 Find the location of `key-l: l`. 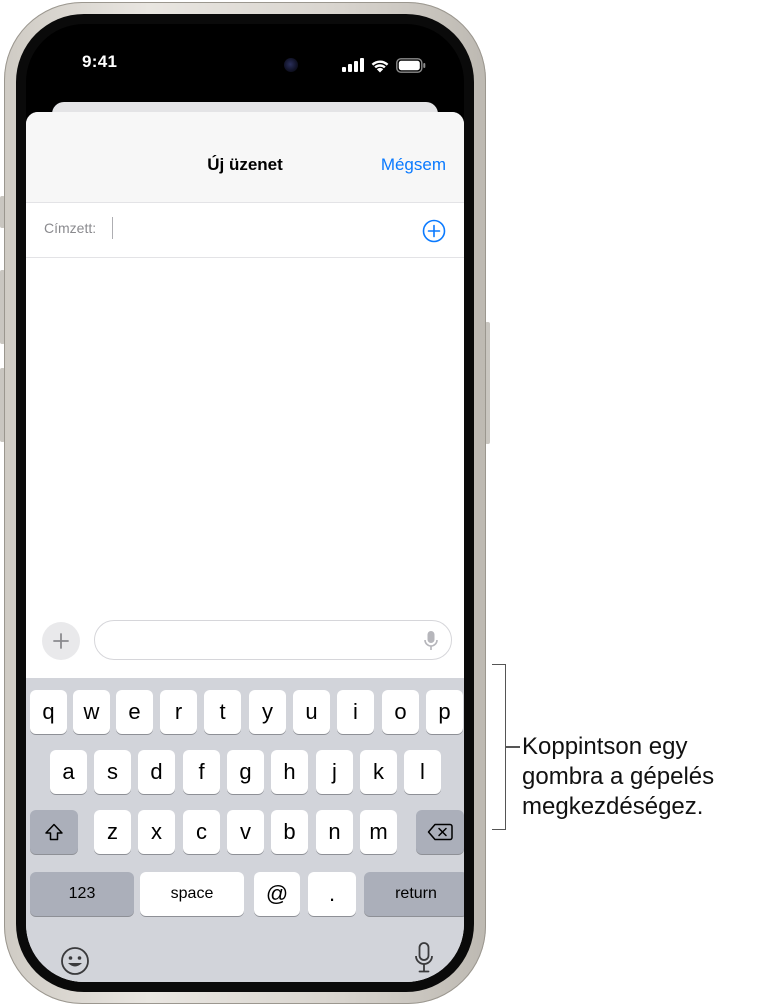

key-l: l is located at coordinates (422, 772).